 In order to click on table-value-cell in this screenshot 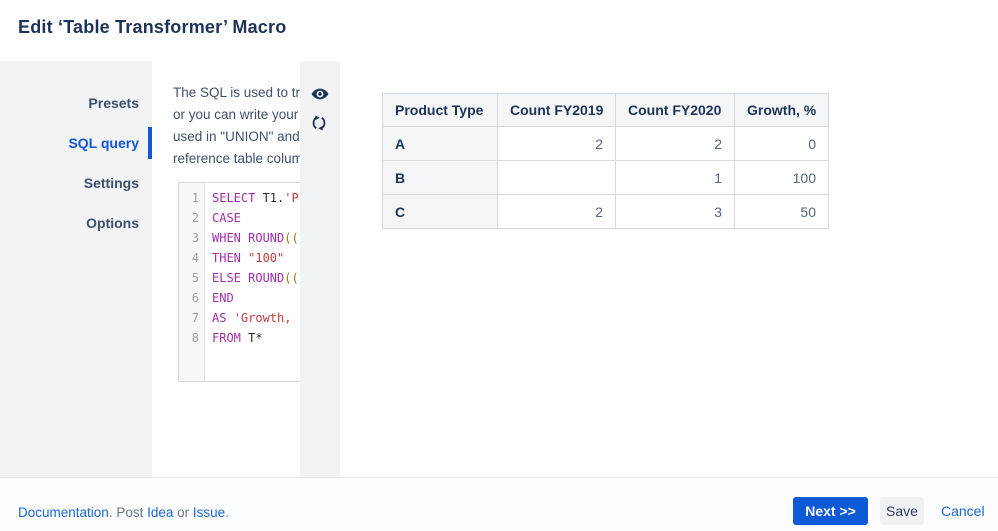, I will do `click(556, 177)`.